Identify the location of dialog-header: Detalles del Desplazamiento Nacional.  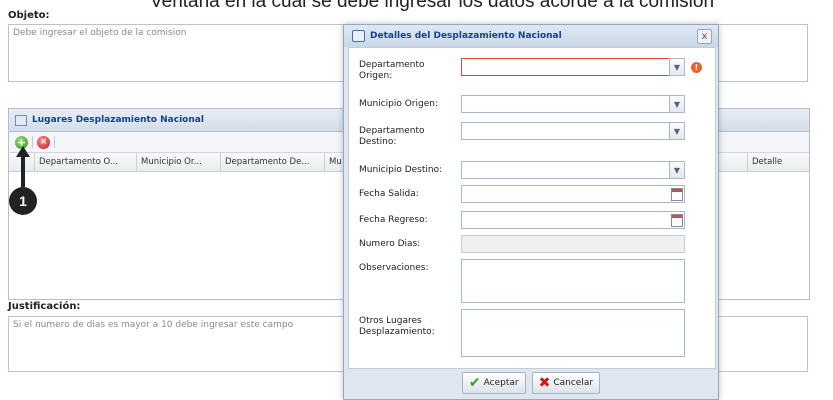
(531, 36).